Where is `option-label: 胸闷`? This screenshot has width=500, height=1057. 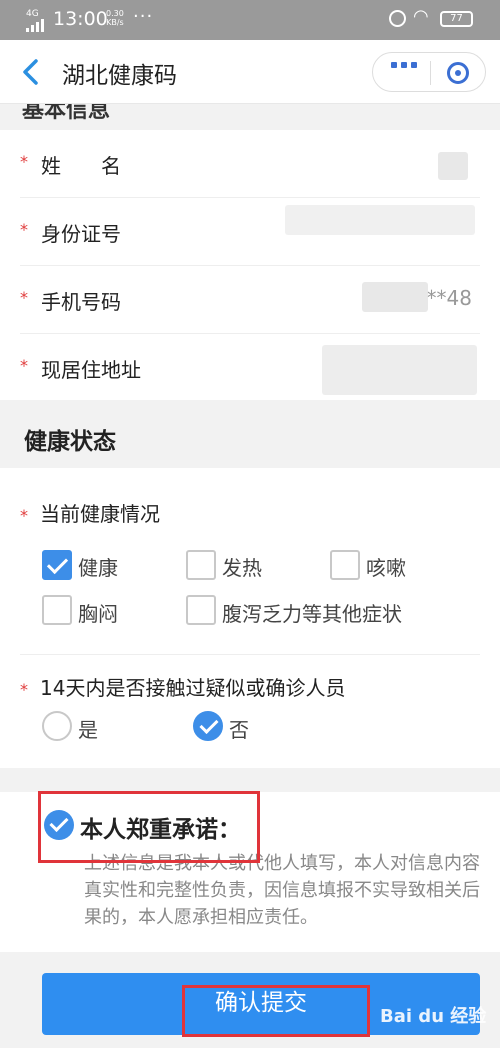 option-label: 胸闷 is located at coordinates (98, 614).